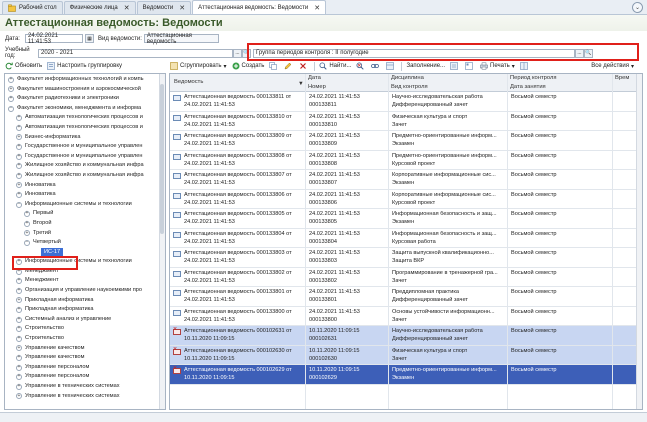 The image size is (647, 422). I want to click on settings-list-button, so click(524, 66).